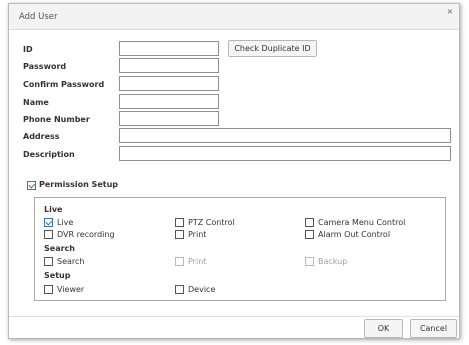 Image resolution: width=469 pixels, height=345 pixels. What do you see at coordinates (285, 153) in the screenshot?
I see `description-input` at bounding box center [285, 153].